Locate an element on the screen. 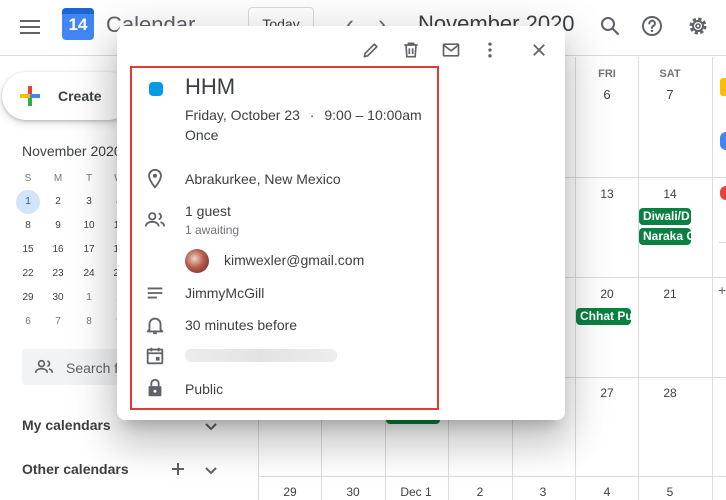 This screenshot has height=500, width=726. close-popup-icon is located at coordinates (539, 50).